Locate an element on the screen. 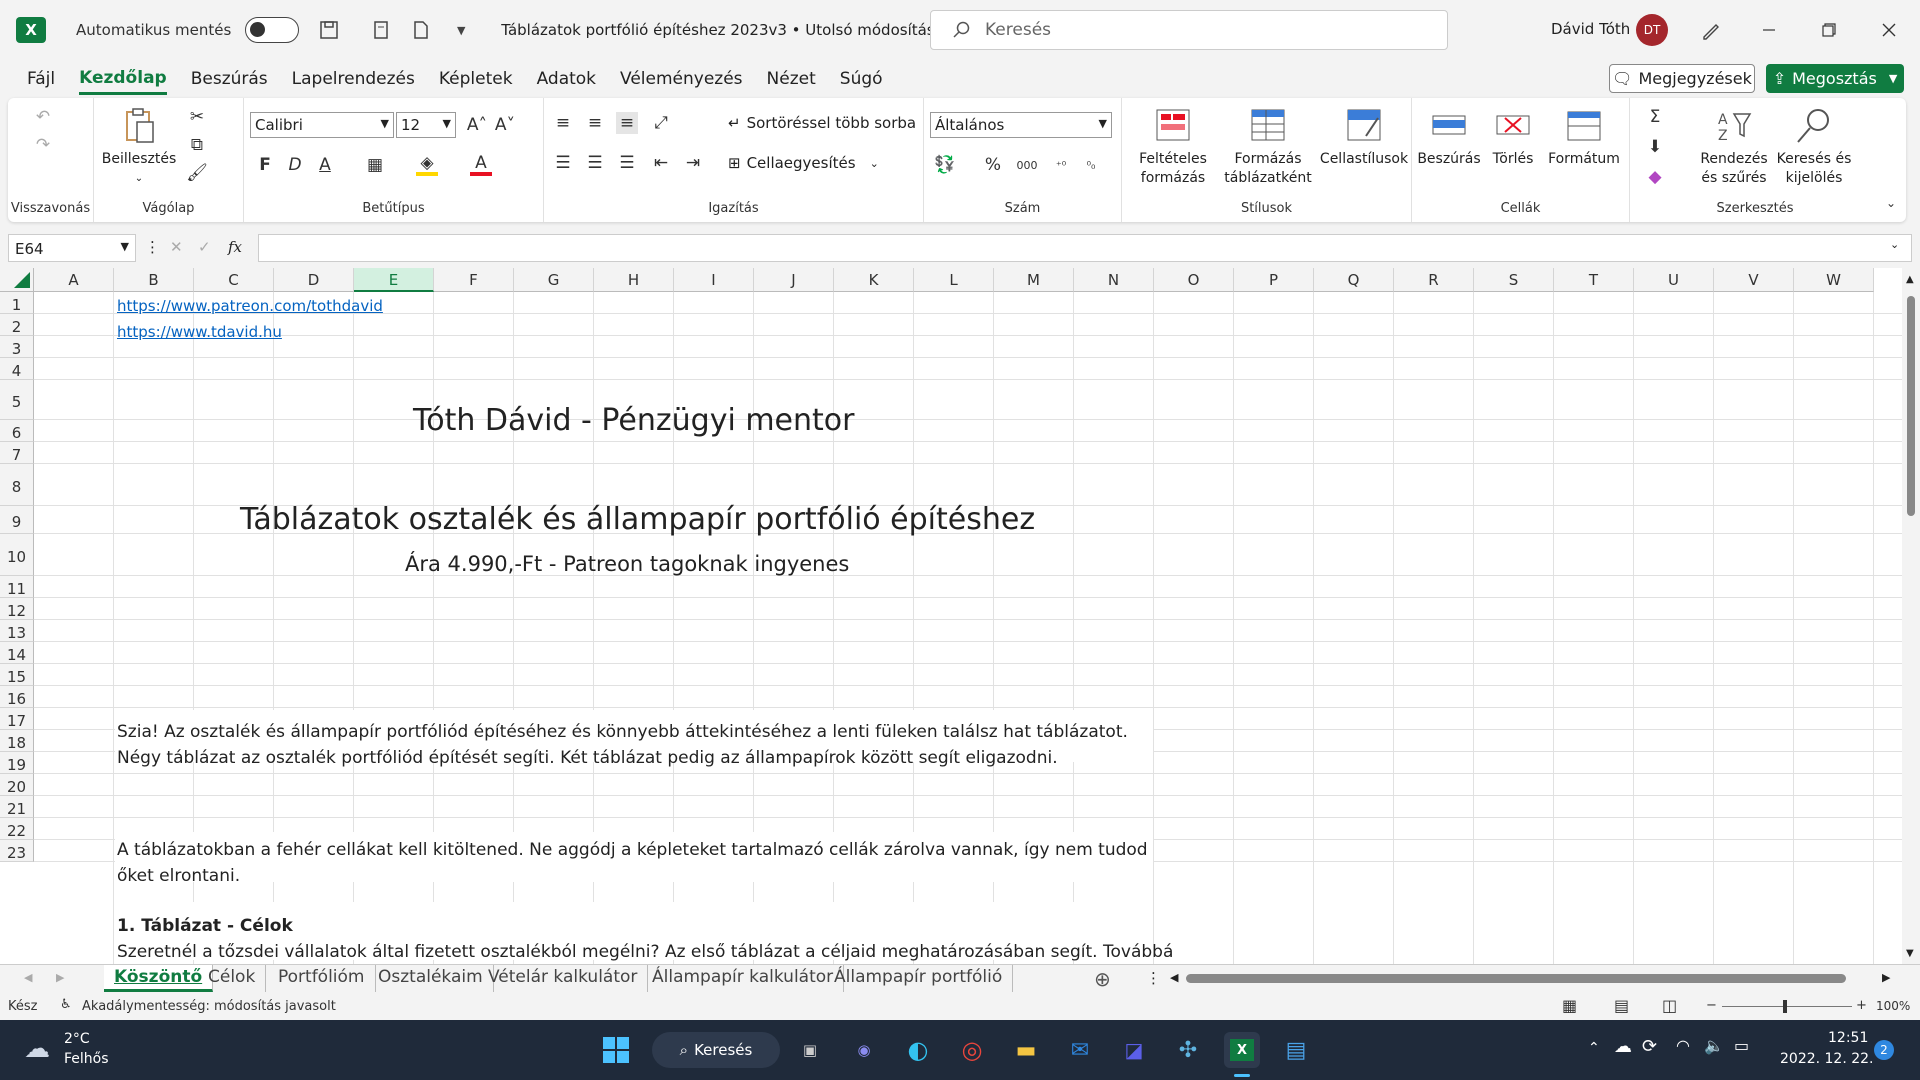  save-icon is located at coordinates (329, 30).